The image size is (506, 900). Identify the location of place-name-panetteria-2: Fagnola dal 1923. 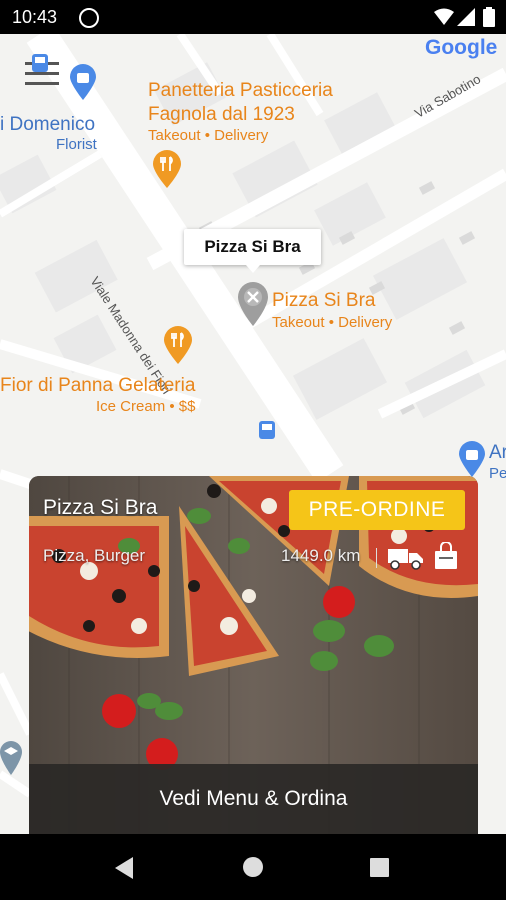
(221, 115).